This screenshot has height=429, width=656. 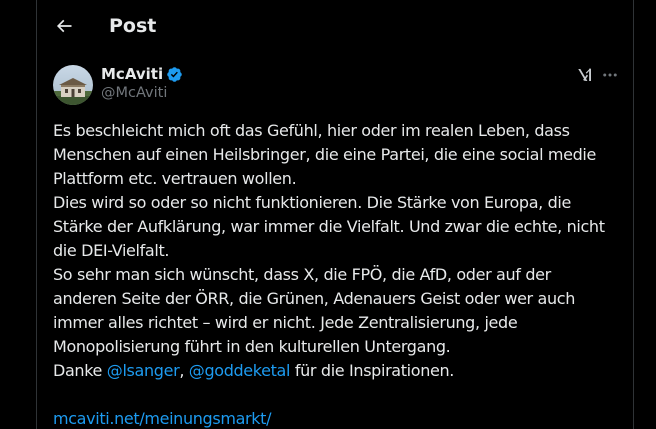 I want to click on post-link-line: mcaviti.net/meinungsmarkt/, so click(x=333, y=418).